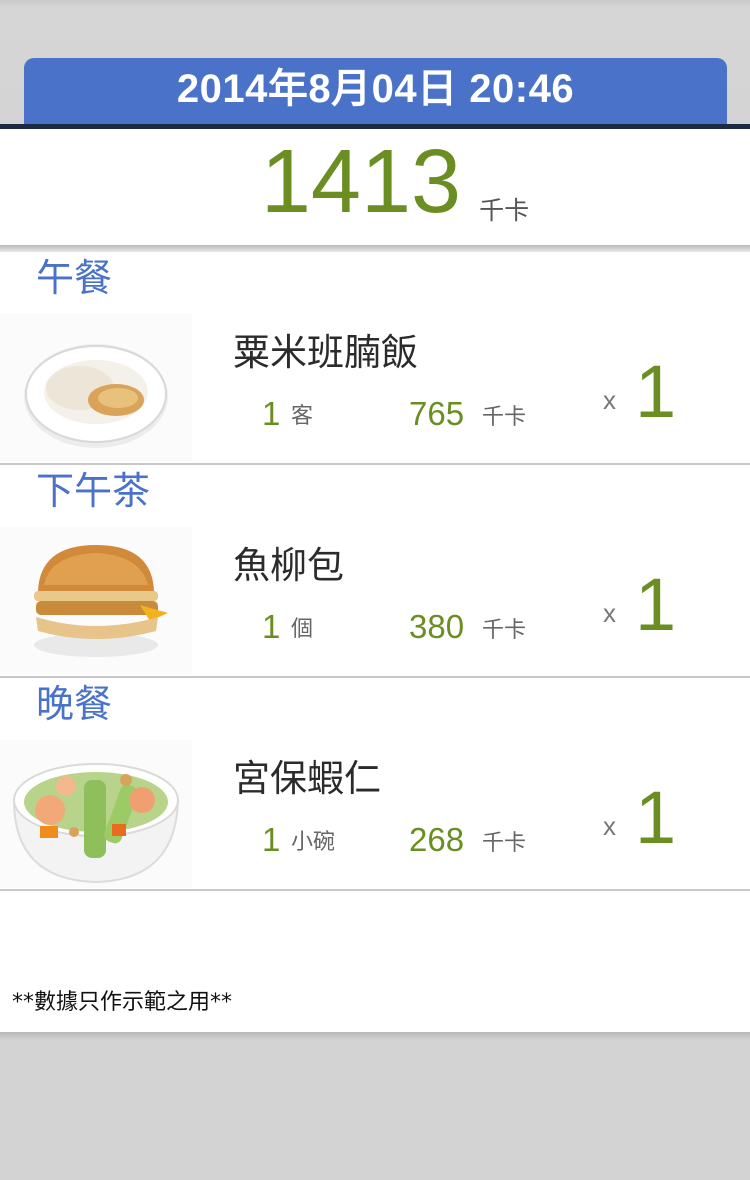 The height and width of the screenshot is (1180, 750). What do you see at coordinates (325, 353) in the screenshot?
I see `food-name: 粟米班腩飯` at bounding box center [325, 353].